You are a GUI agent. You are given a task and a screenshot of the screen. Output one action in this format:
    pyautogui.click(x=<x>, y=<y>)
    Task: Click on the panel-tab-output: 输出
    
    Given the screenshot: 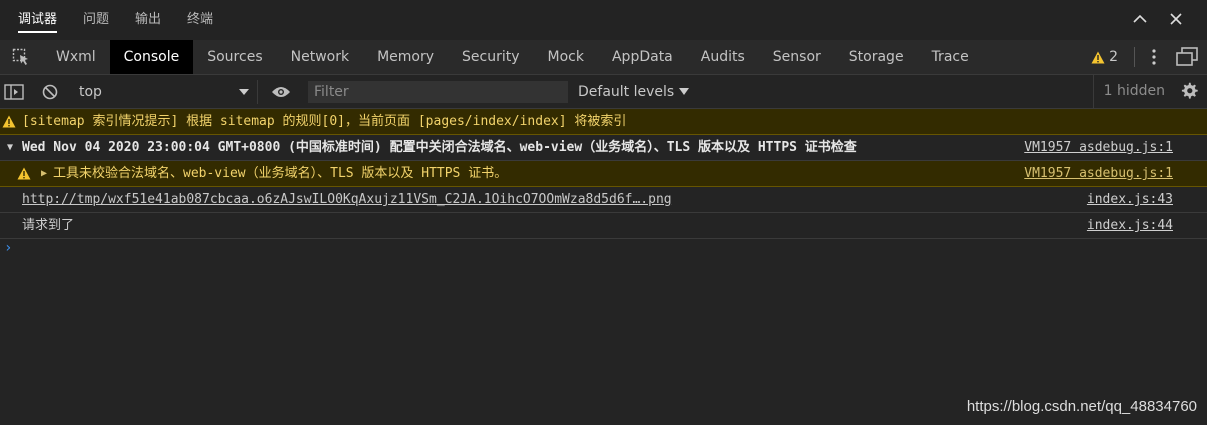 What is the action you would take?
    pyautogui.click(x=139, y=20)
    